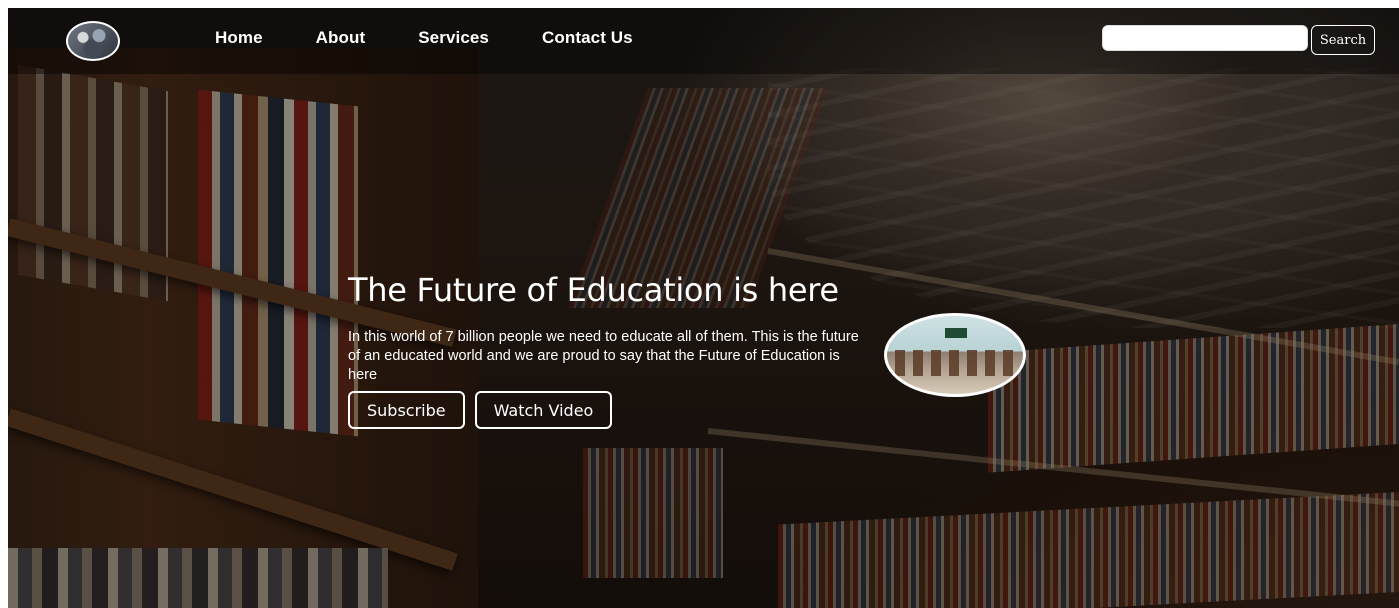  I want to click on nav-link-home: Home, so click(239, 38).